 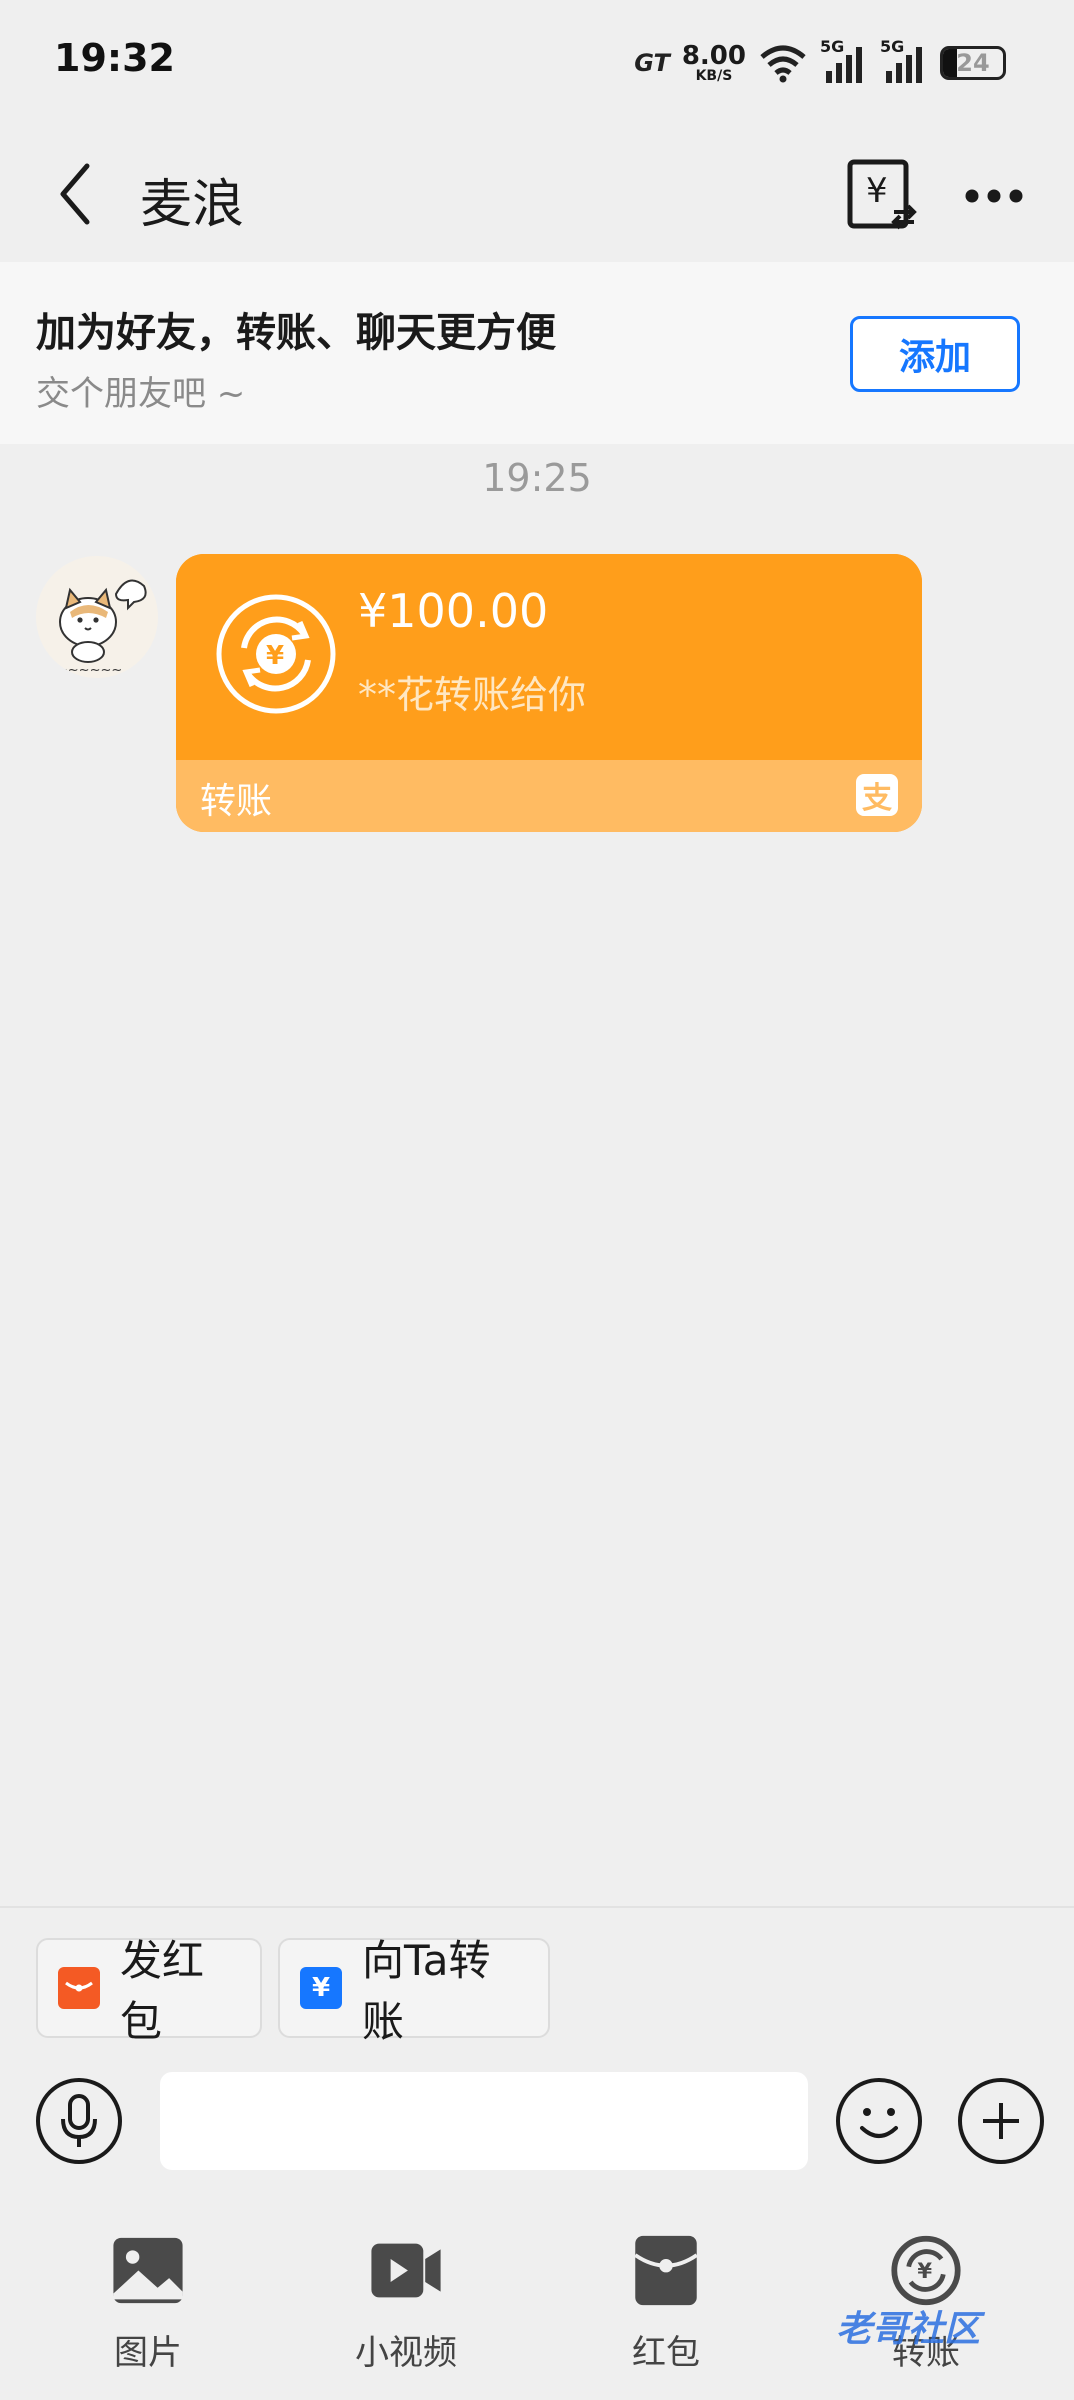 What do you see at coordinates (96, 628) in the screenshot?
I see `cat-avatar-icon: ~~~~~~~` at bounding box center [96, 628].